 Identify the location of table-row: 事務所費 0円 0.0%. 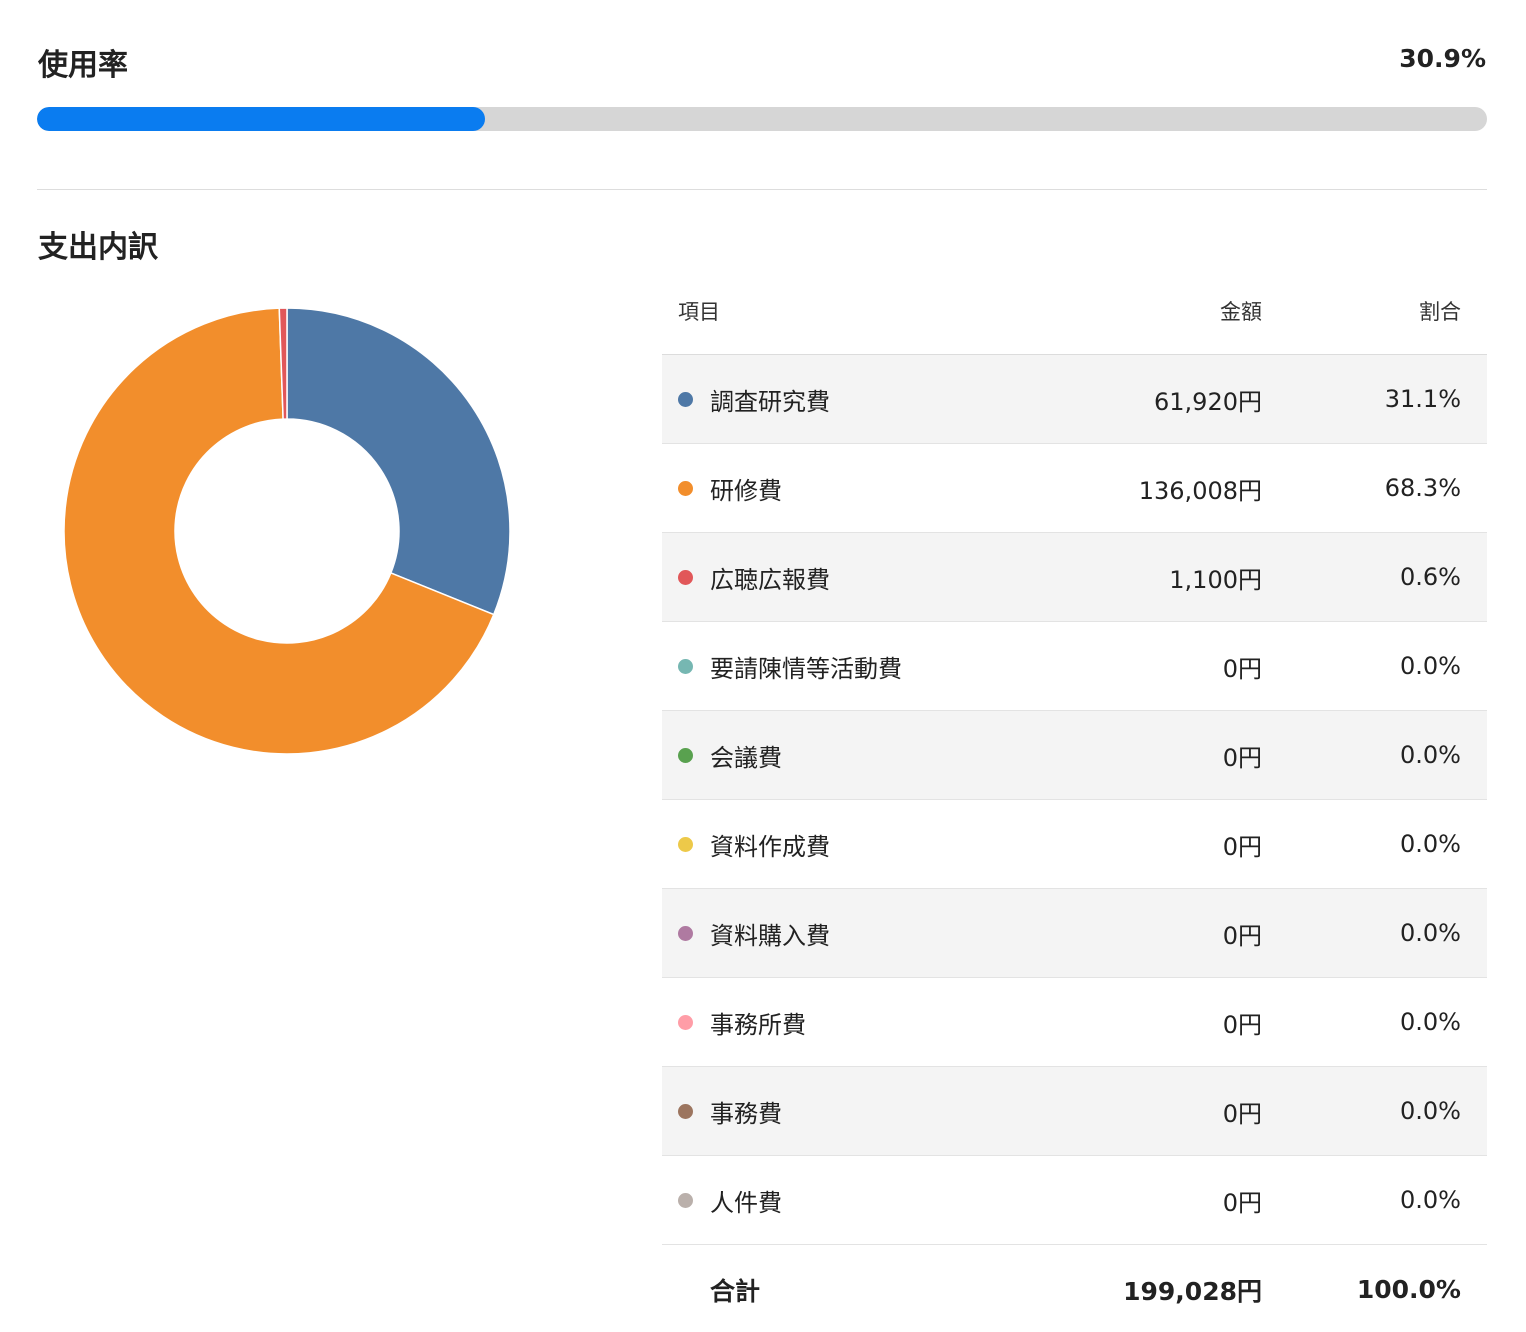
(1074, 1022).